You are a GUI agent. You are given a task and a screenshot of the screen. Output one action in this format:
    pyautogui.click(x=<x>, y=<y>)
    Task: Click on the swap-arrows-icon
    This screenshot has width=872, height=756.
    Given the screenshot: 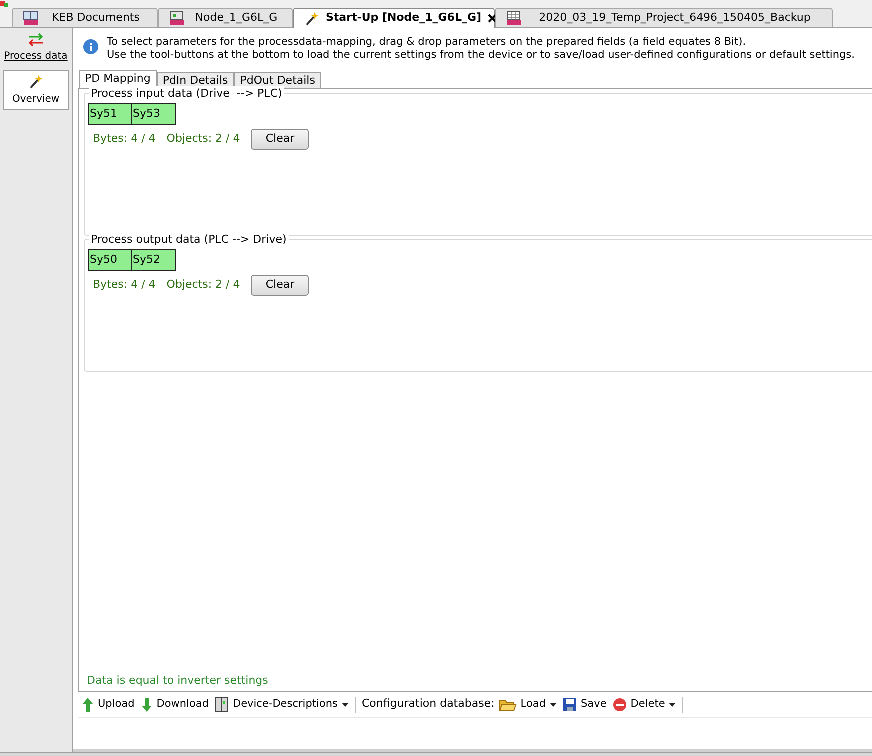 What is the action you would take?
    pyautogui.click(x=36, y=39)
    